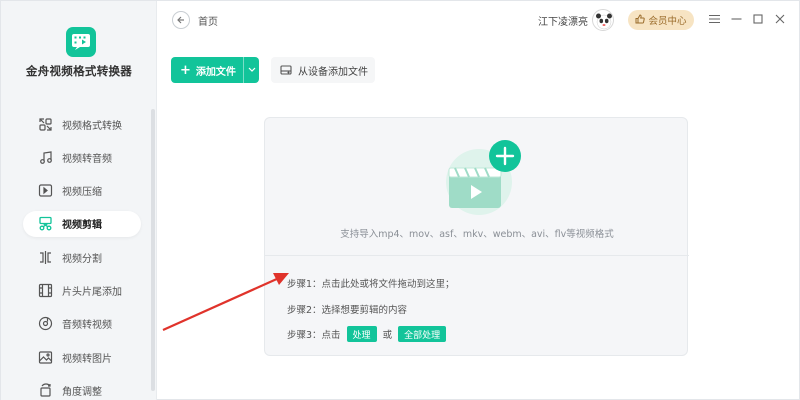  I want to click on sidebar-item-video-edit: 视频剪辑, so click(82, 223).